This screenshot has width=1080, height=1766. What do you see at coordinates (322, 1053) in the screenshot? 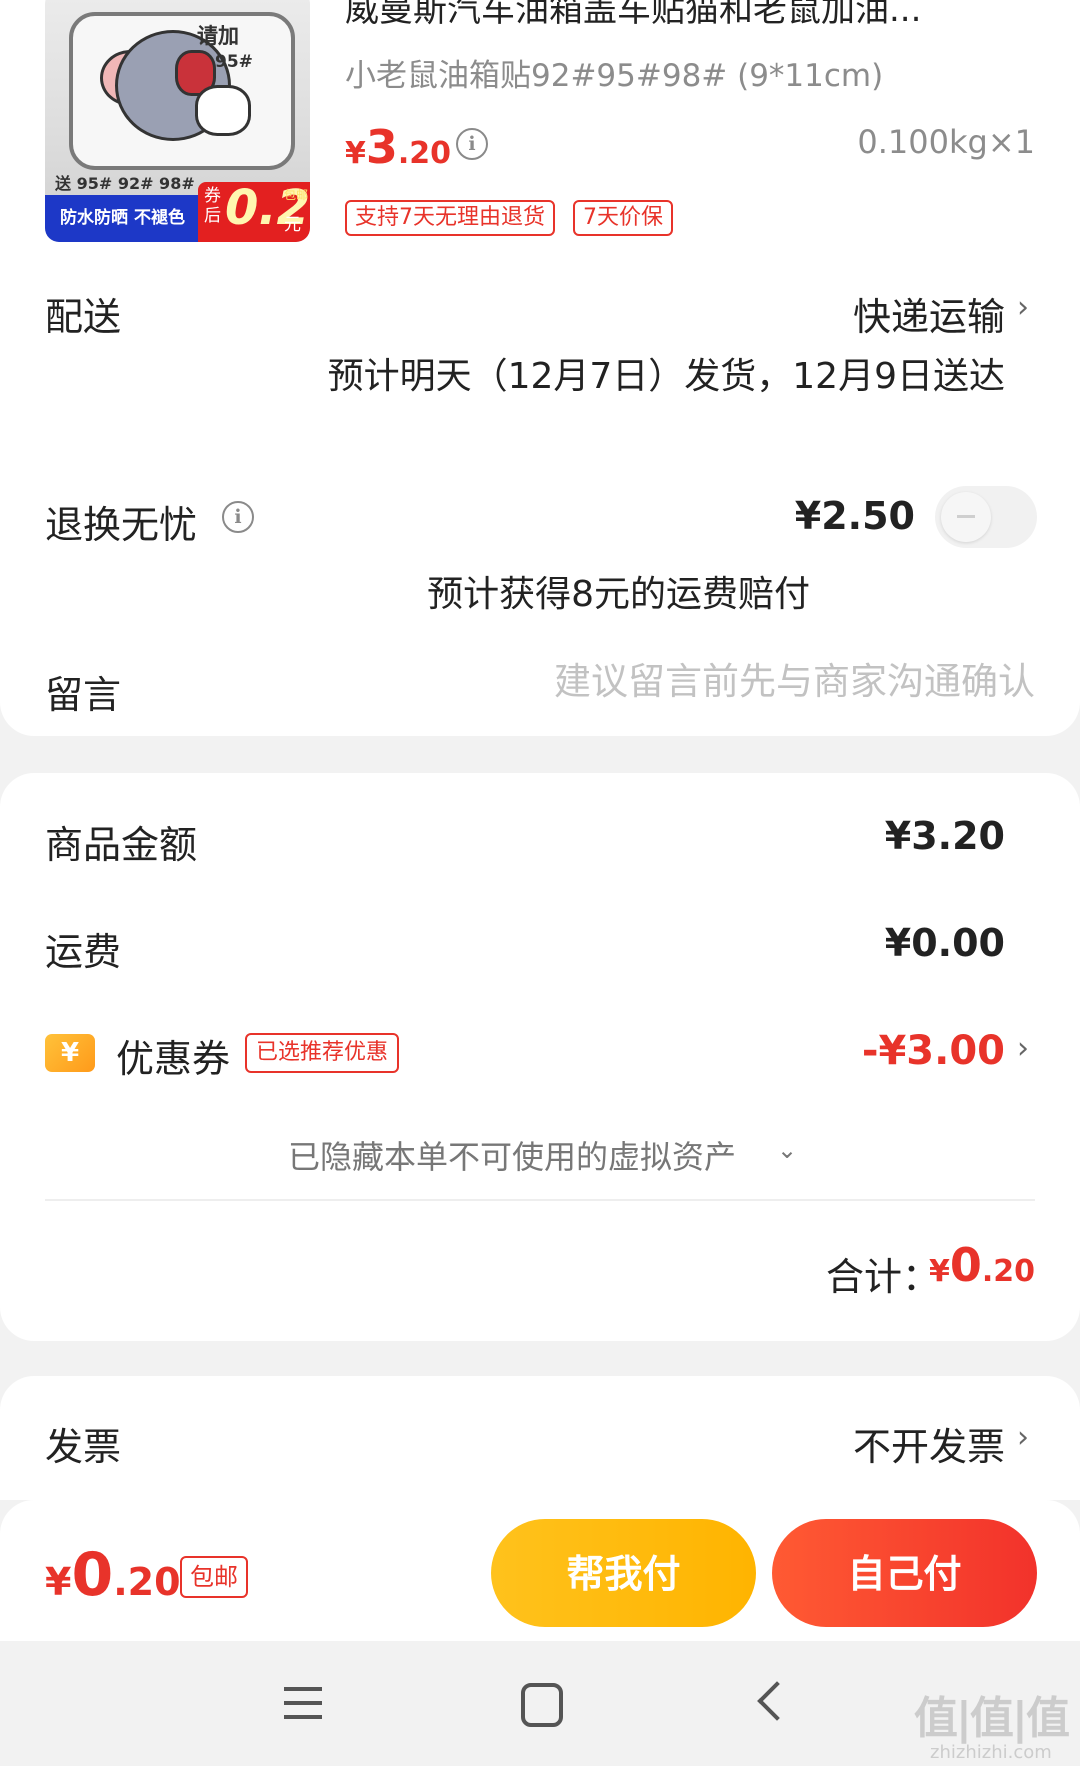
I see `coupon-recommended-badge: 已选推荐优惠` at bounding box center [322, 1053].